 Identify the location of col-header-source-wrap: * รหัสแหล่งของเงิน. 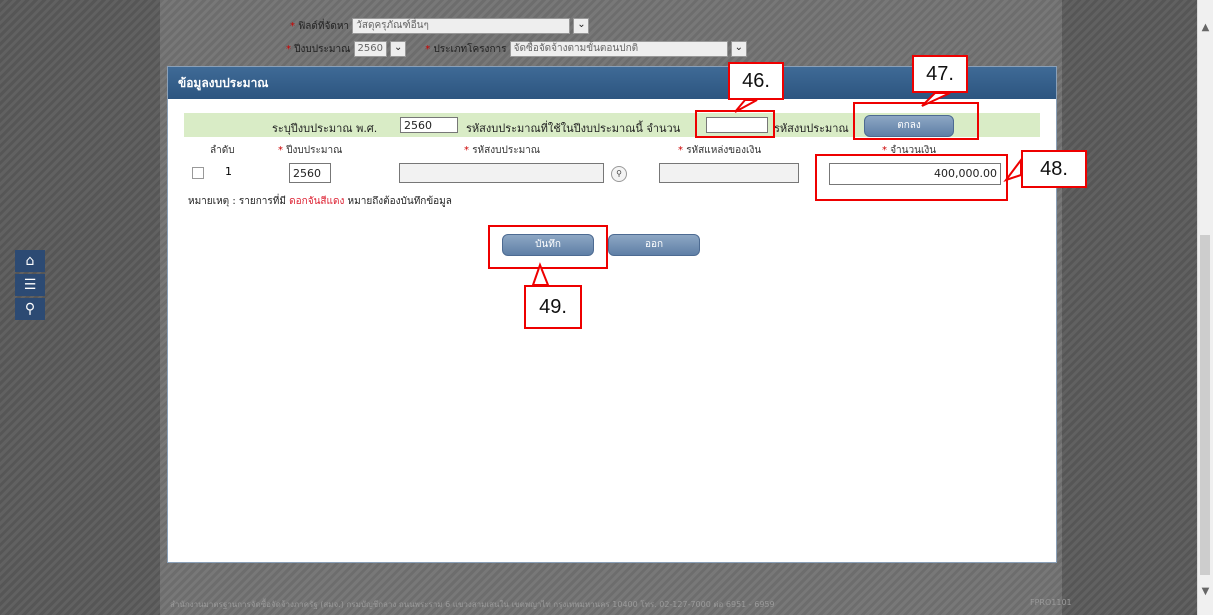
(720, 150).